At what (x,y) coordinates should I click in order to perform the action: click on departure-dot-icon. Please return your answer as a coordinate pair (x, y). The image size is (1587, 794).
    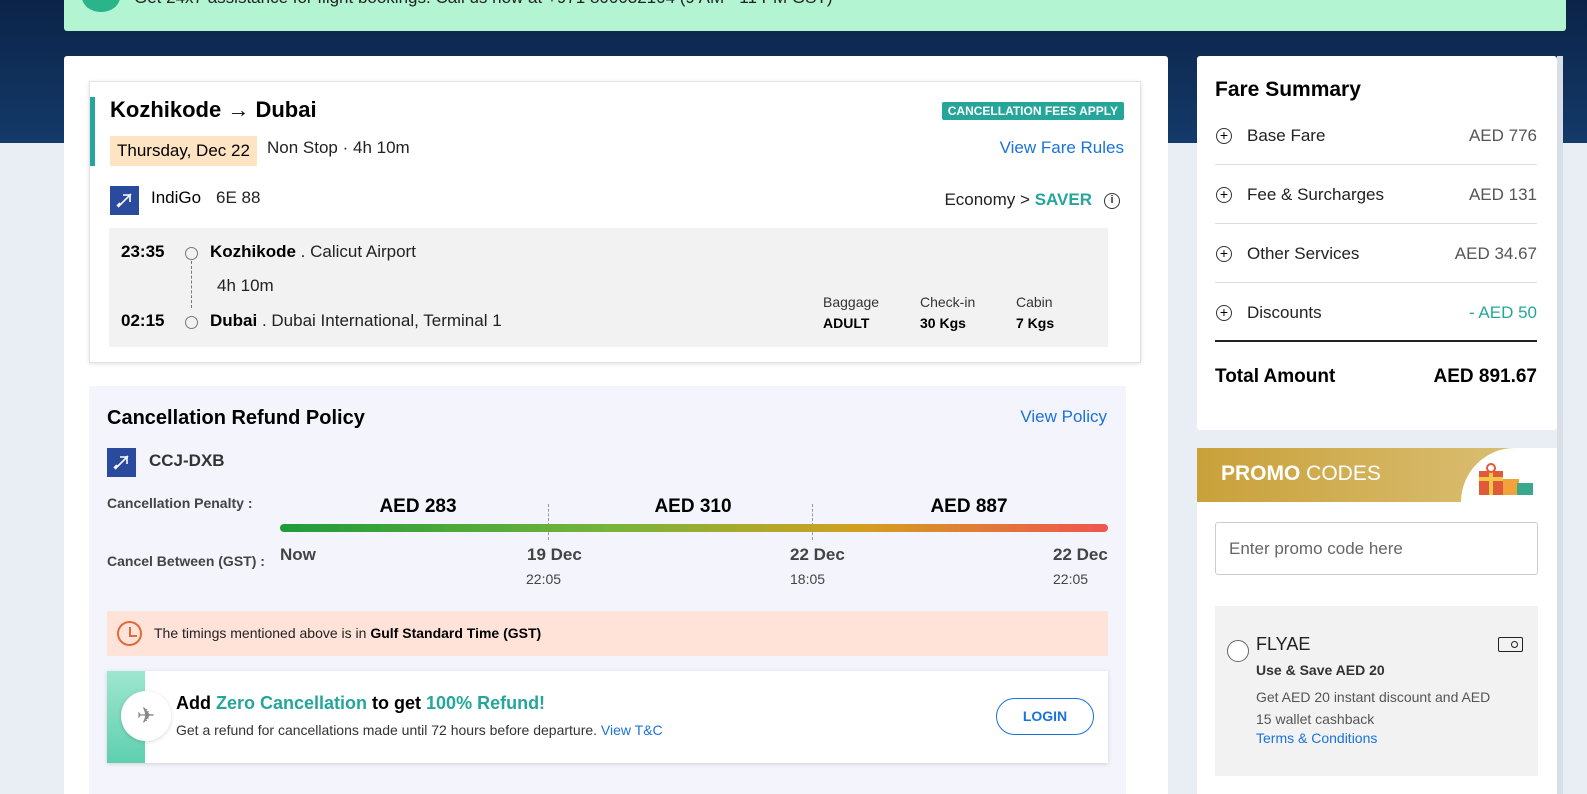
    Looking at the image, I should click on (191, 253).